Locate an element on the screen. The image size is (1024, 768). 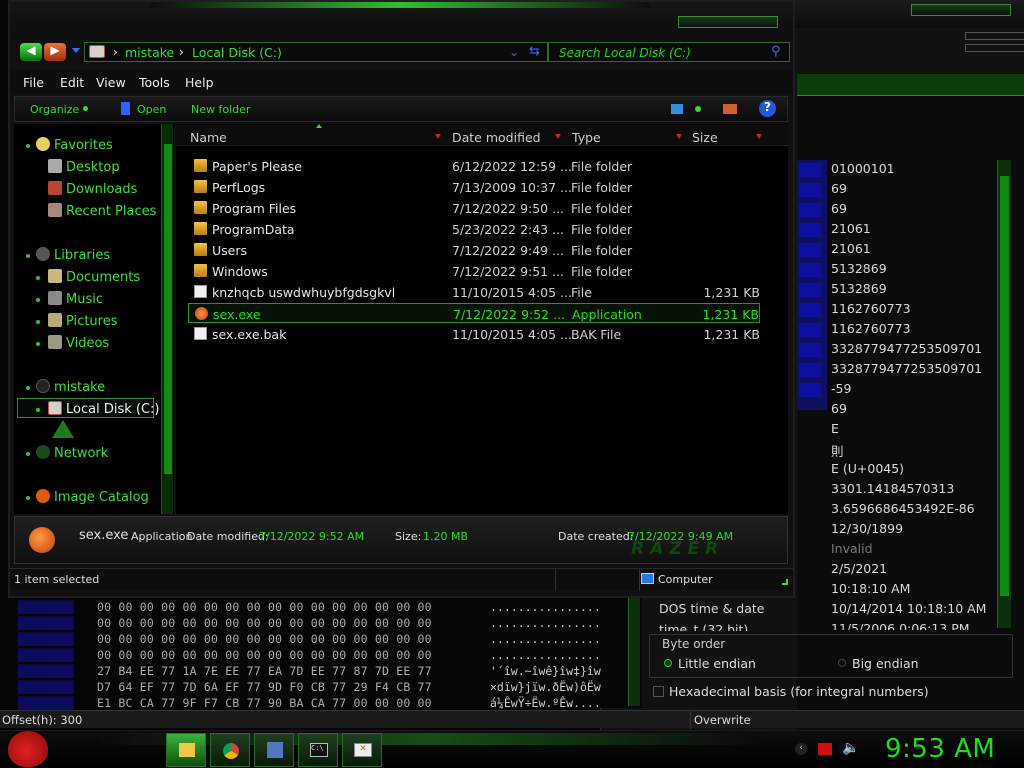
column-name-dropdown-icon is located at coordinates (438, 136).